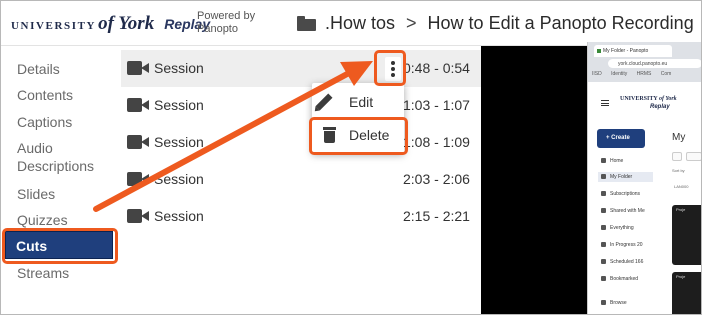  Describe the element at coordinates (639, 245) in the screenshot. I see `preview-nav-count: 20` at that location.